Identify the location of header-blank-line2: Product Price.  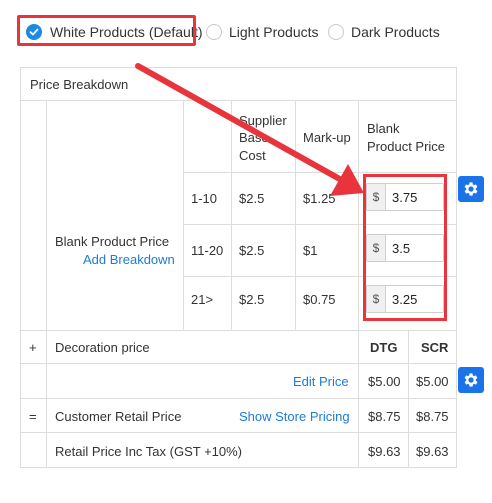
(406, 146).